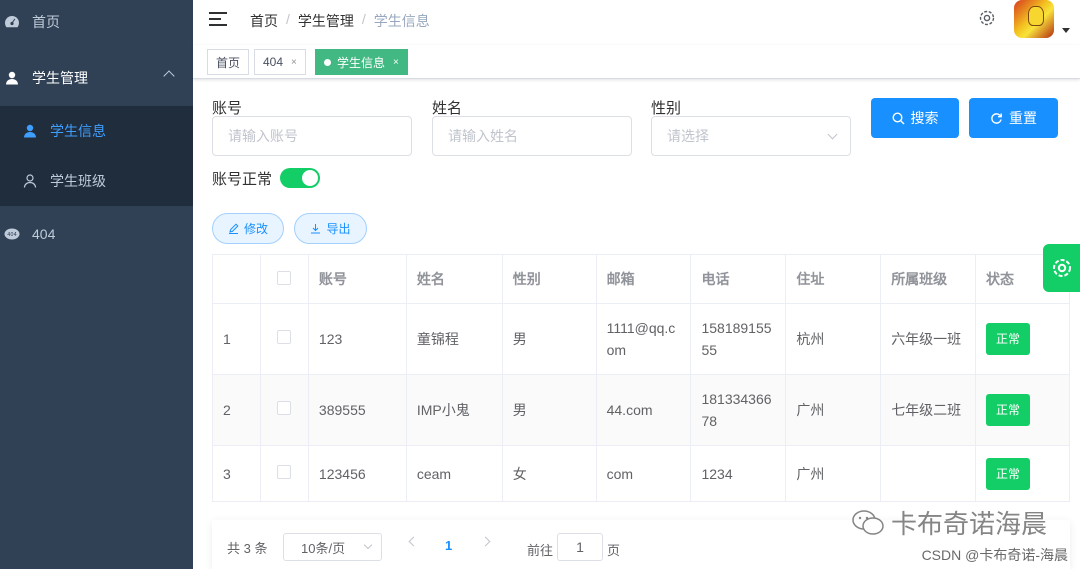 The width and height of the screenshot is (1080, 569). Describe the element at coordinates (361, 62) in the screenshot. I see `tag-student-info: 学生信息 ×` at that location.